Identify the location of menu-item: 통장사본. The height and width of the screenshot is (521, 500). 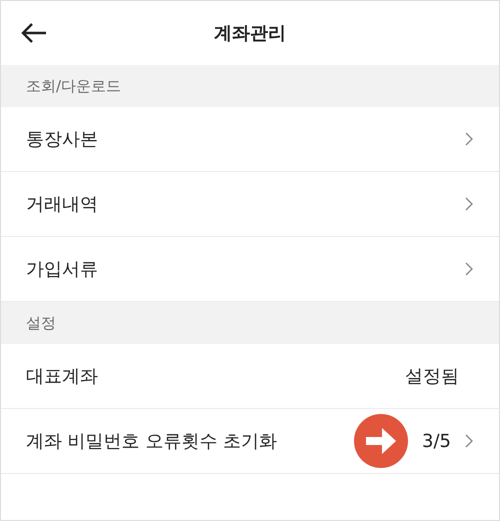
(250, 139).